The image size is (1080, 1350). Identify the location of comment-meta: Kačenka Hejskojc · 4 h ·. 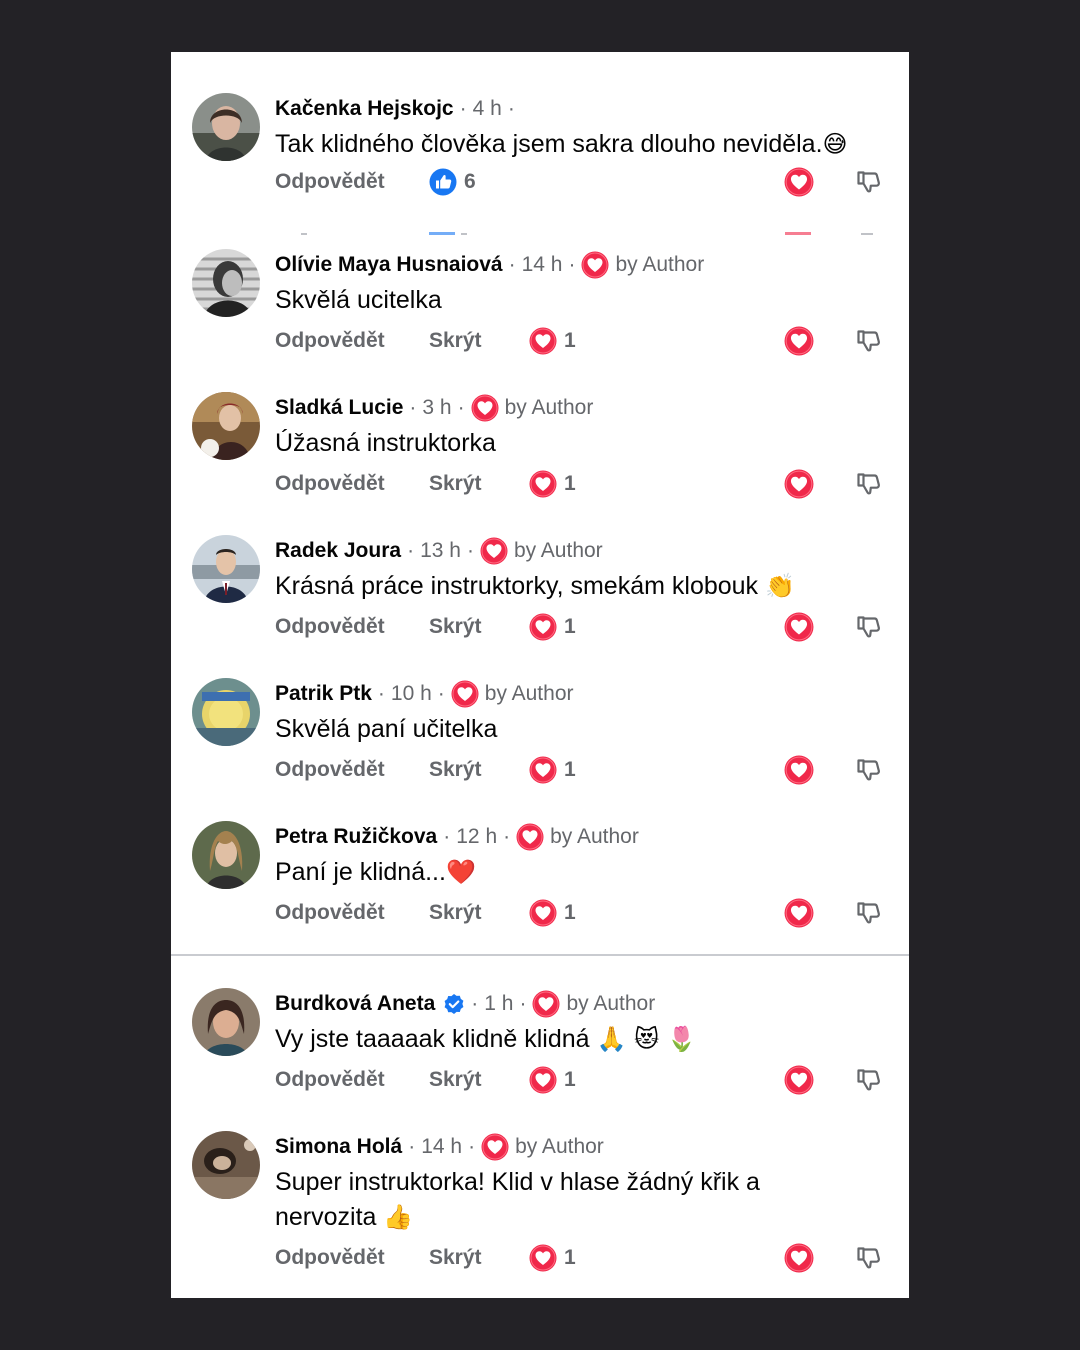
(398, 109).